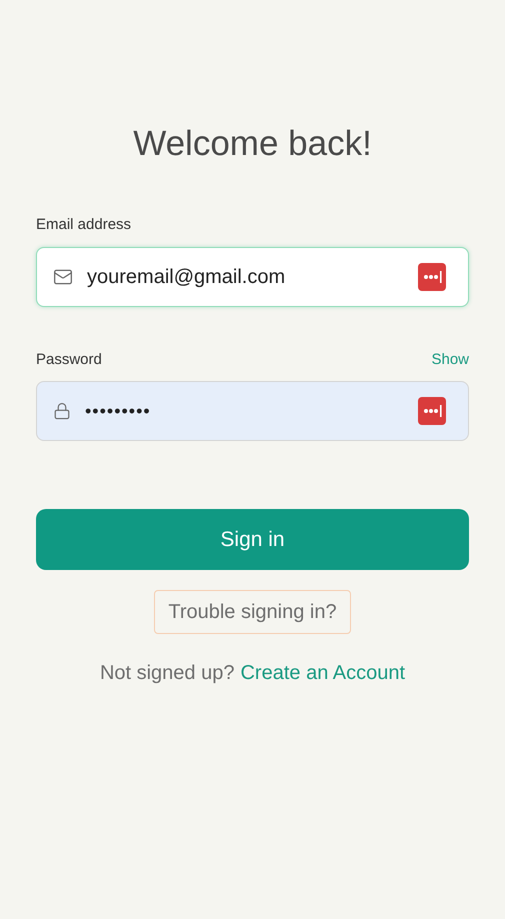 This screenshot has height=919, width=505. I want to click on sign-in-button: Sign in, so click(252, 539).